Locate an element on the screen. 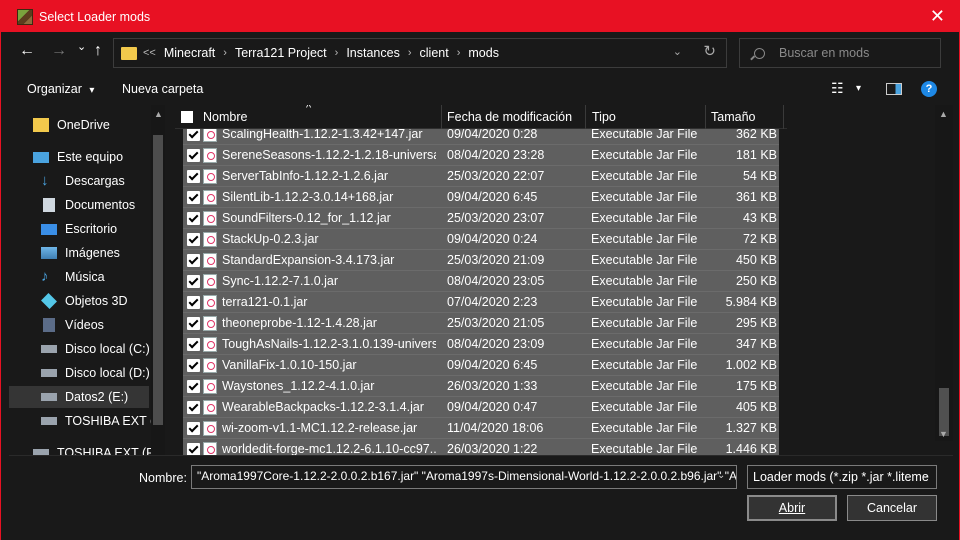 The height and width of the screenshot is (540, 960). column-header-name: Nombre is located at coordinates (225, 117).